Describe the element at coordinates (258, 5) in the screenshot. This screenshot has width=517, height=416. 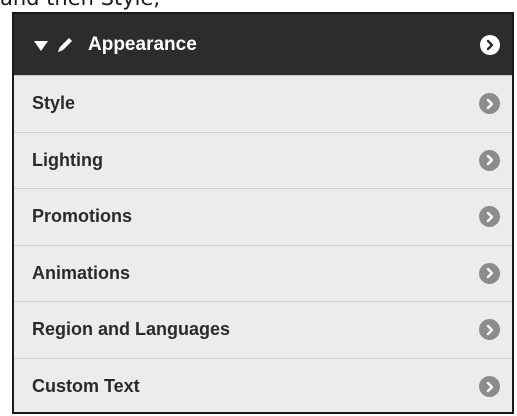
I see `caption-text: and then Style,` at that location.